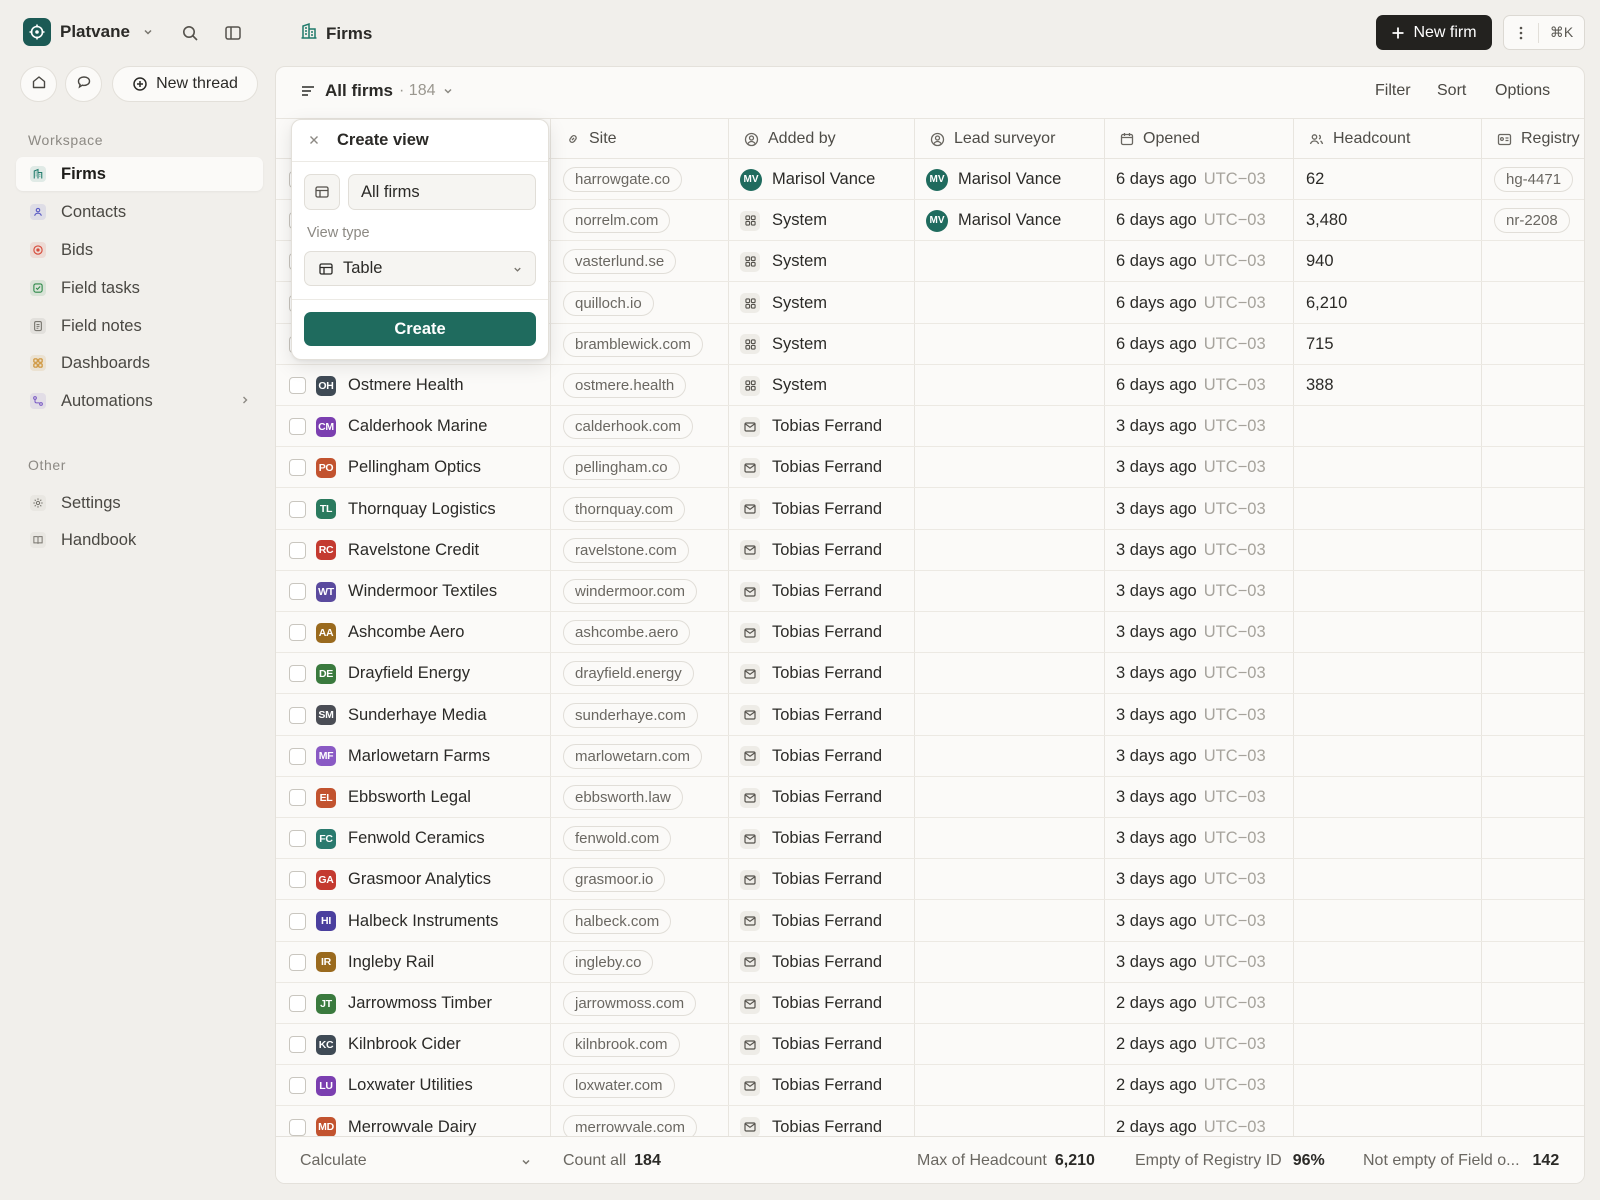 The height and width of the screenshot is (1200, 1600). What do you see at coordinates (630, 1003) in the screenshot?
I see `site-link: jarrowmoss.com` at bounding box center [630, 1003].